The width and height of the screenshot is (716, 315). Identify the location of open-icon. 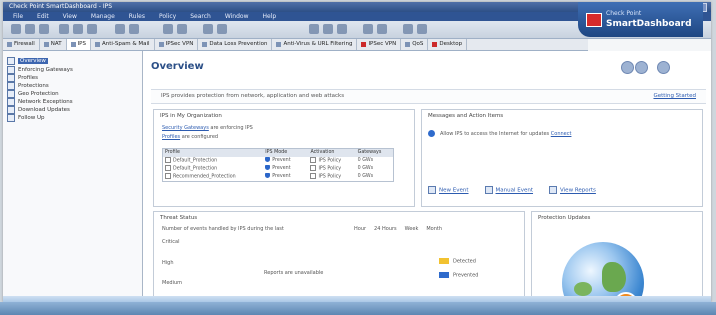
(16, 29).